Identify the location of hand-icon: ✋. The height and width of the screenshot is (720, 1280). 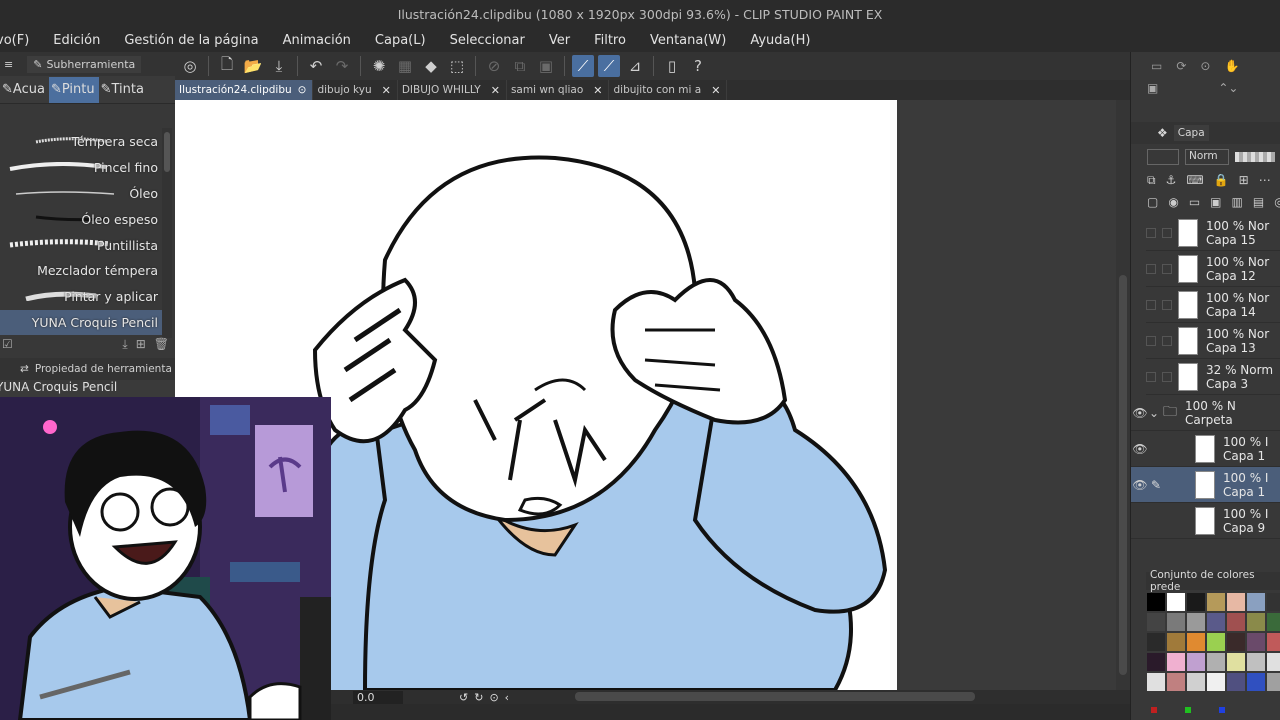
(1231, 66).